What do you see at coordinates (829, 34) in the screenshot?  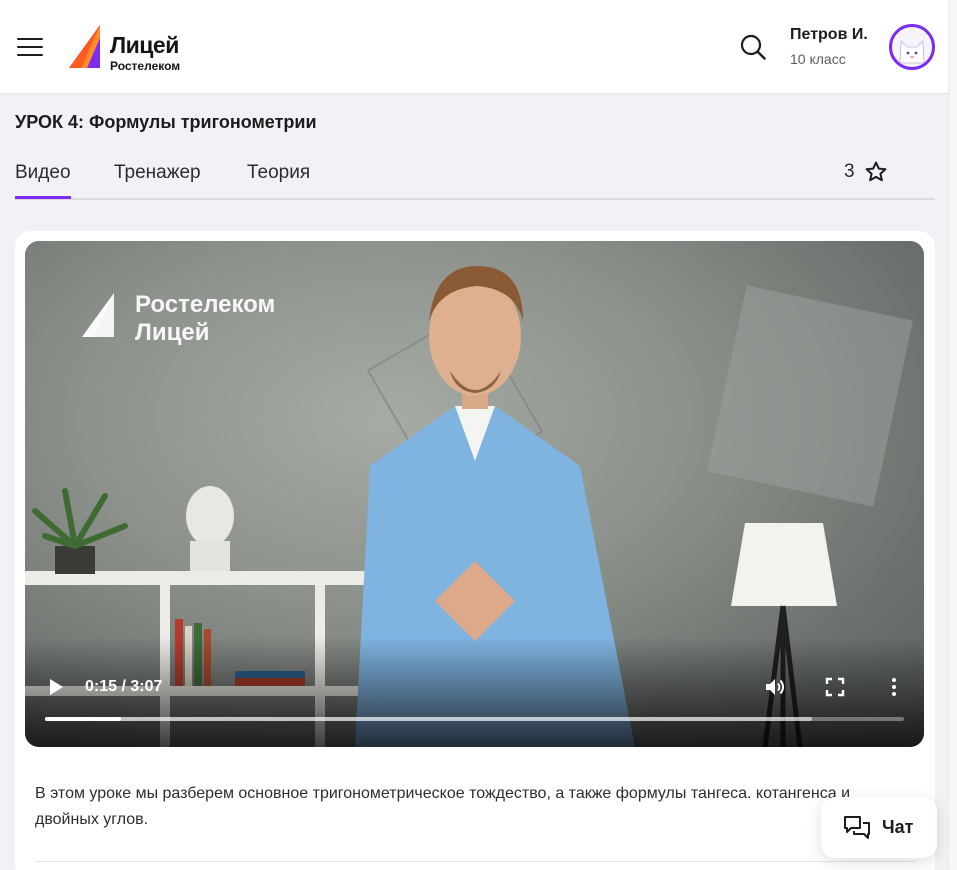 I see `user-name: Петров И.` at bounding box center [829, 34].